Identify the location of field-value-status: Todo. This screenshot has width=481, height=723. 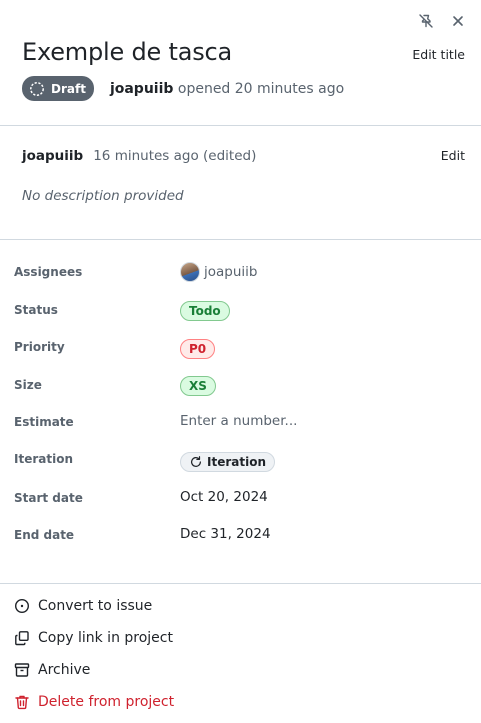
(205, 311).